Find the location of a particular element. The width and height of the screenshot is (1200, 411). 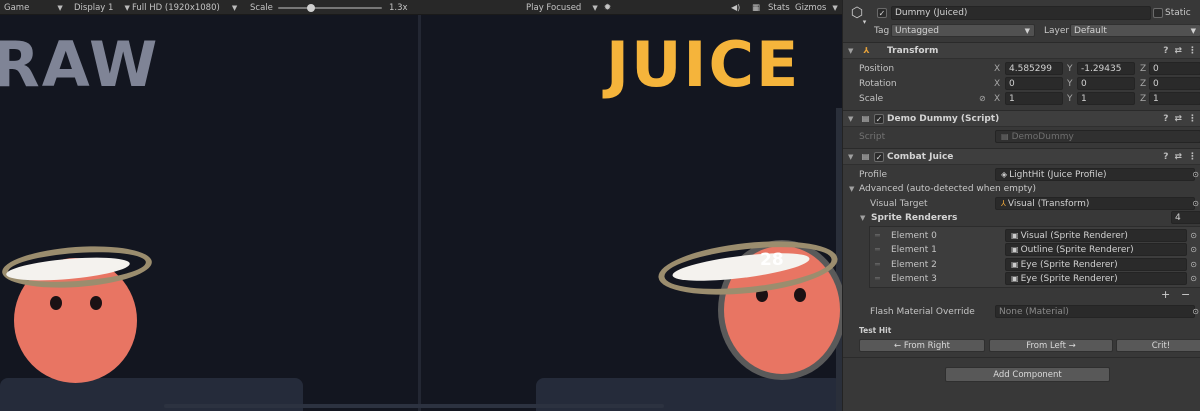

profile-field: ◈ LightHit (Juice Profile) is located at coordinates (1095, 174).